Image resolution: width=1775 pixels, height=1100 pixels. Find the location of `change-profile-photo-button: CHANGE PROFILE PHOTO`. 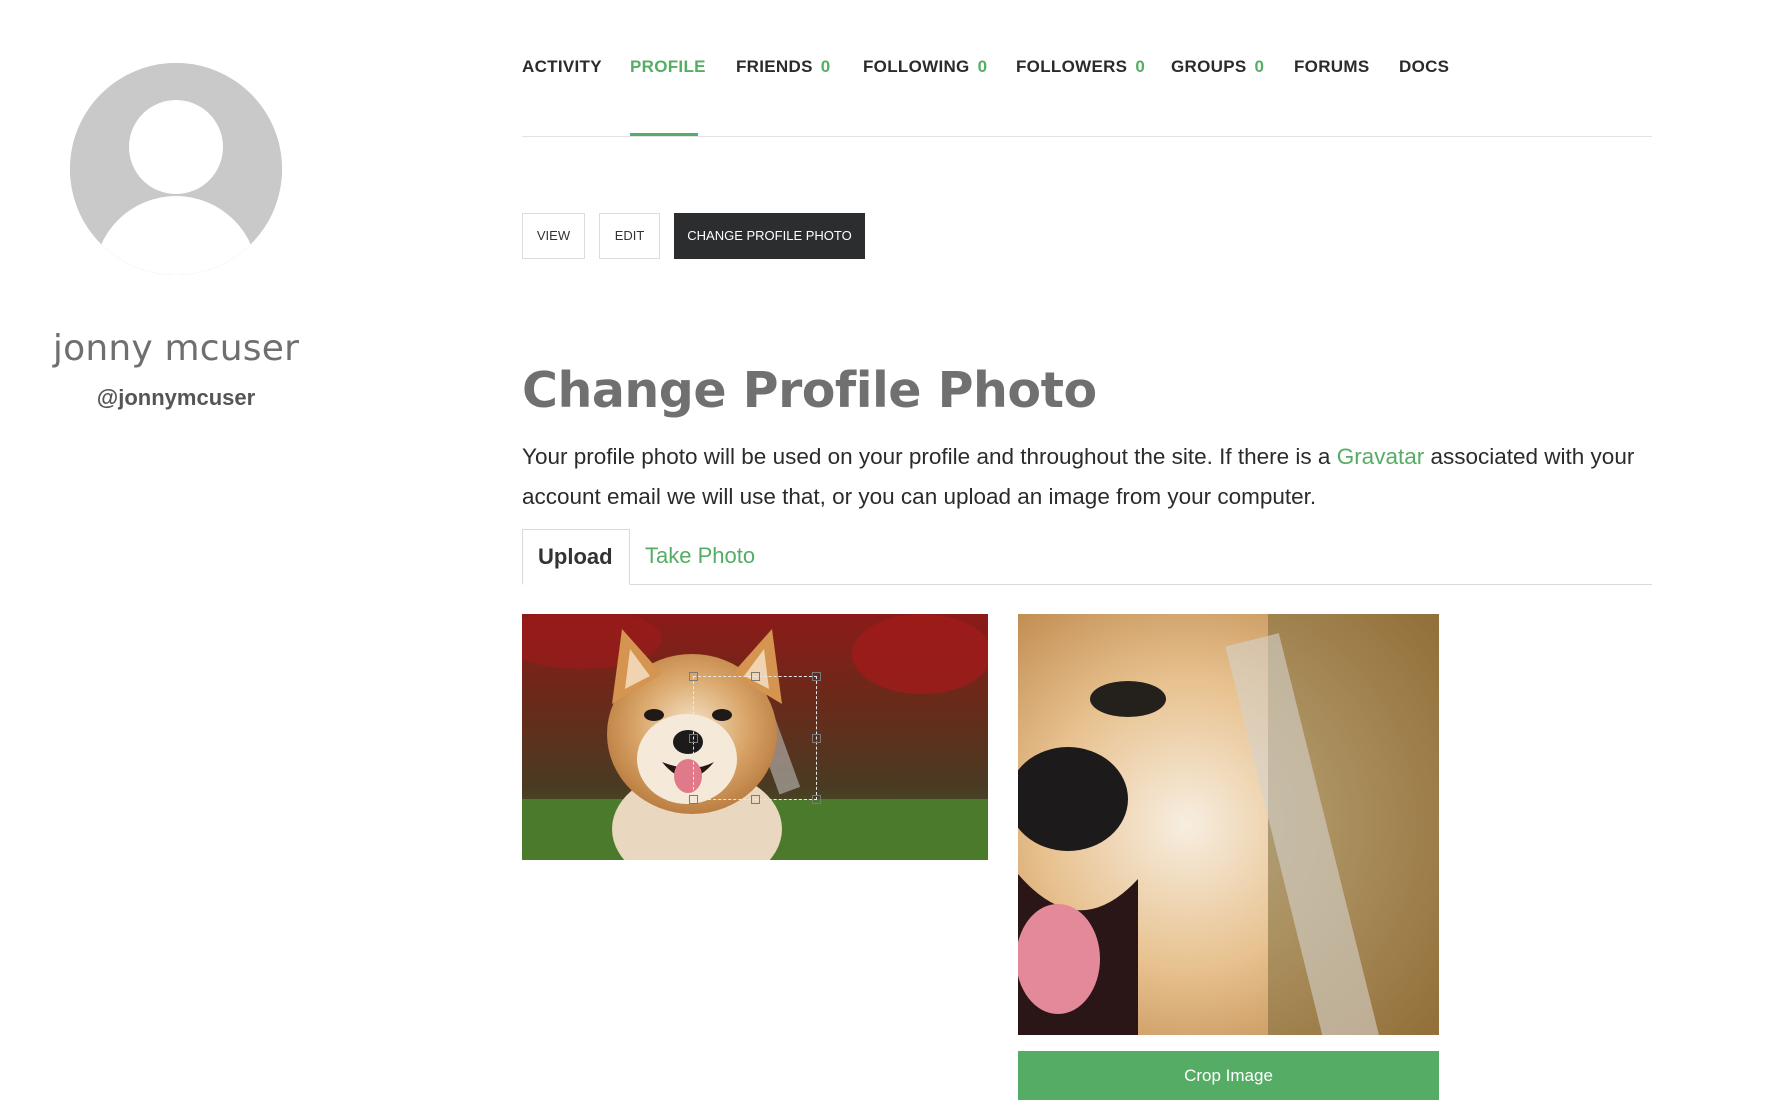

change-profile-photo-button: CHANGE PROFILE PHOTO is located at coordinates (769, 236).